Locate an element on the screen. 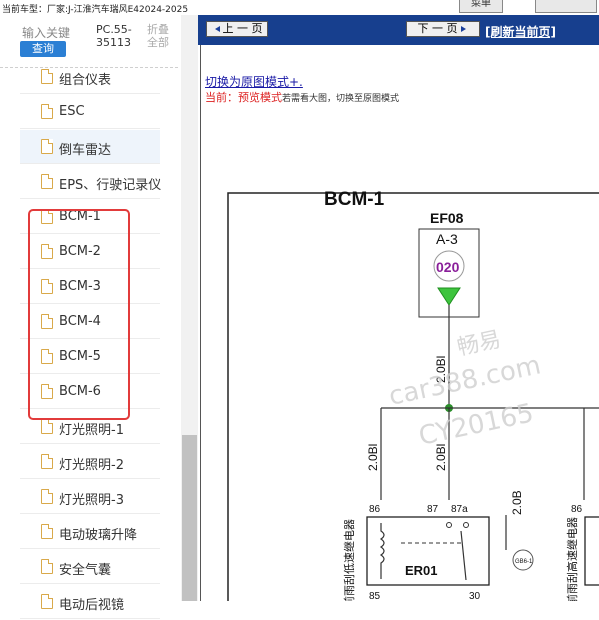 The height and width of the screenshot is (620, 599). list-item: EPS、行驶记录仪 is located at coordinates (90, 182).